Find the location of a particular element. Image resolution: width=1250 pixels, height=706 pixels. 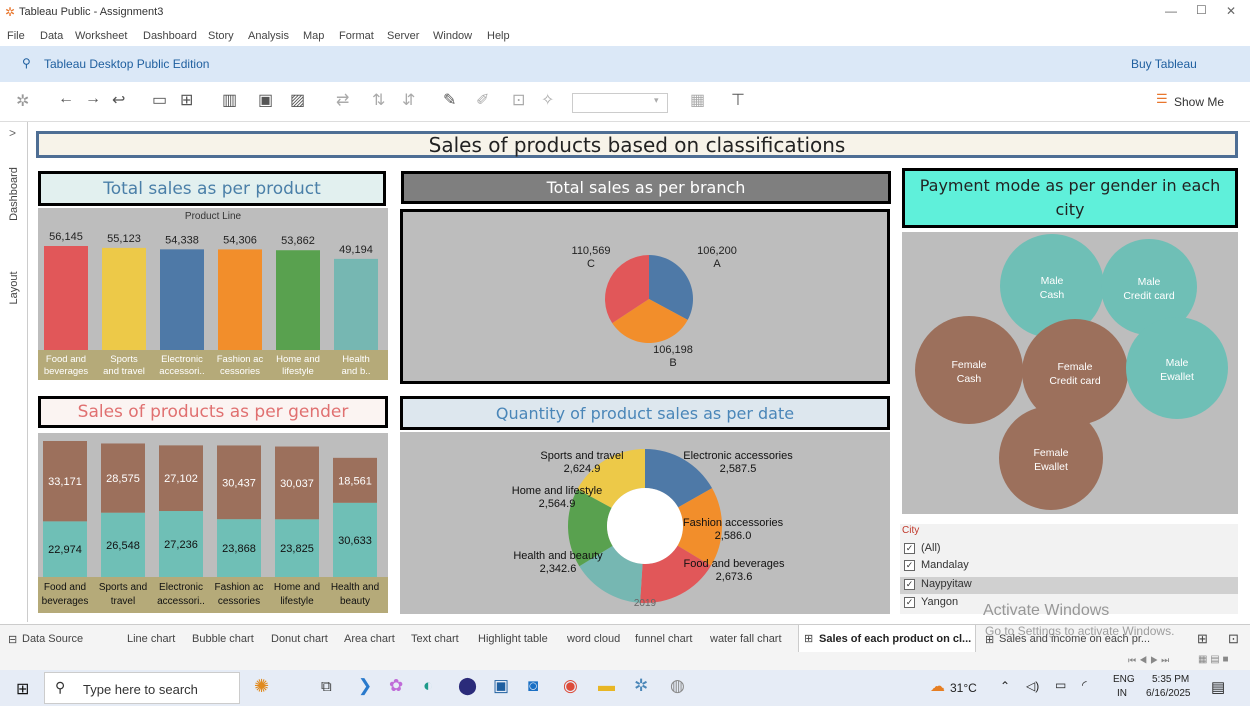

tab-donut-chart: Donut chart is located at coordinates (299, 639).